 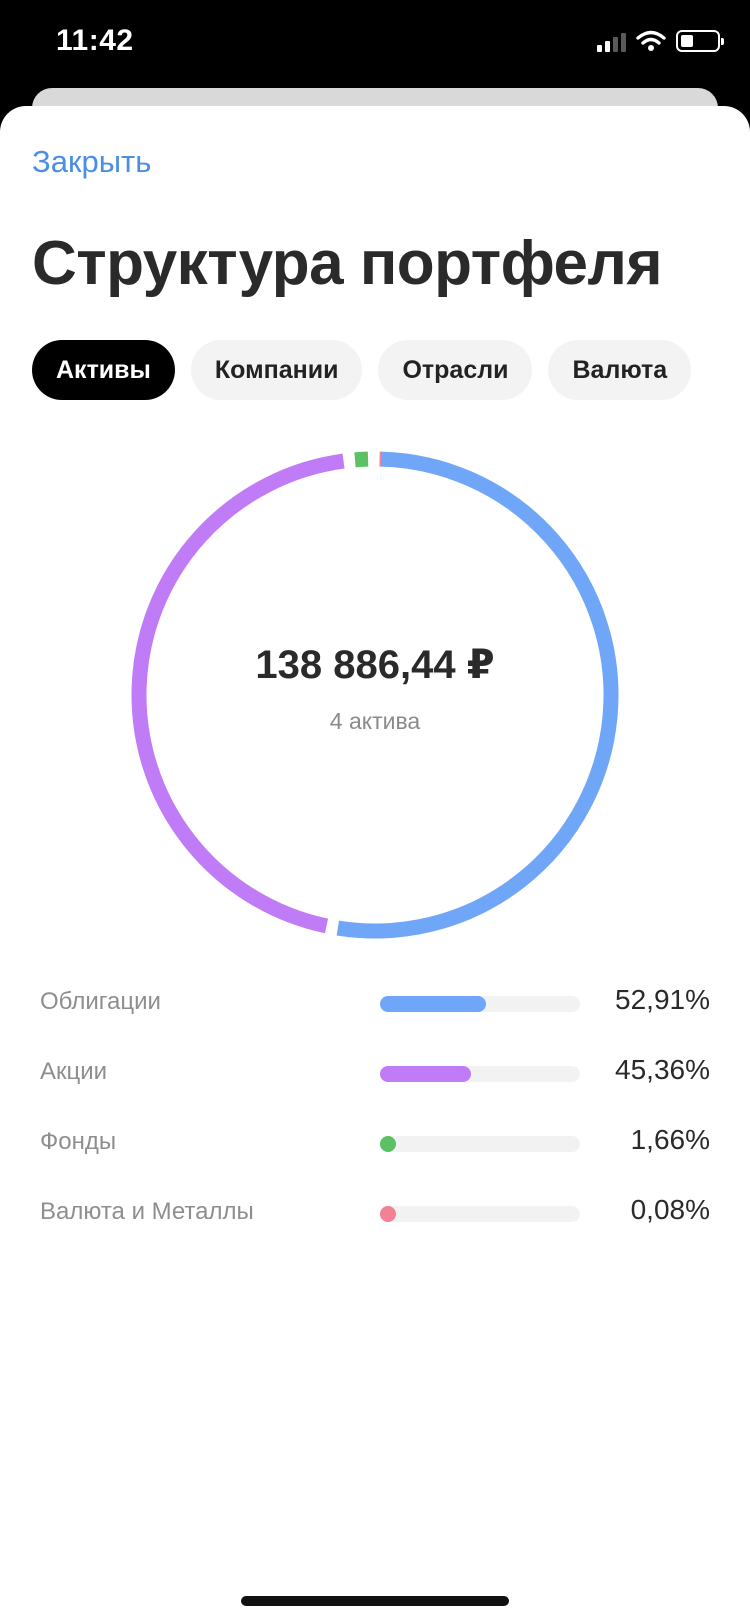 I want to click on row-percent: 0,08%, so click(x=670, y=1209).